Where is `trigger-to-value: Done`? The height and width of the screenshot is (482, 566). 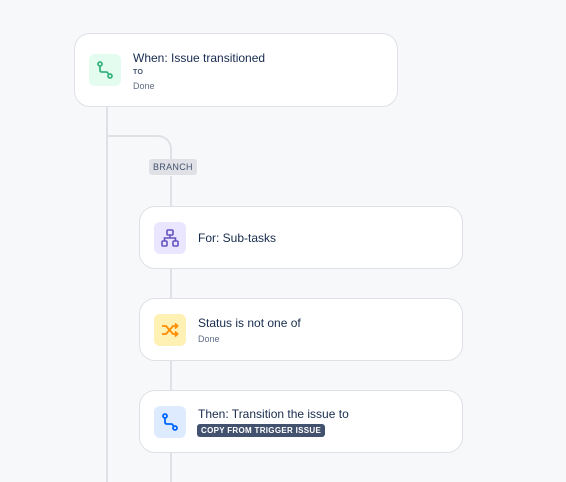 trigger-to-value: Done is located at coordinates (144, 86).